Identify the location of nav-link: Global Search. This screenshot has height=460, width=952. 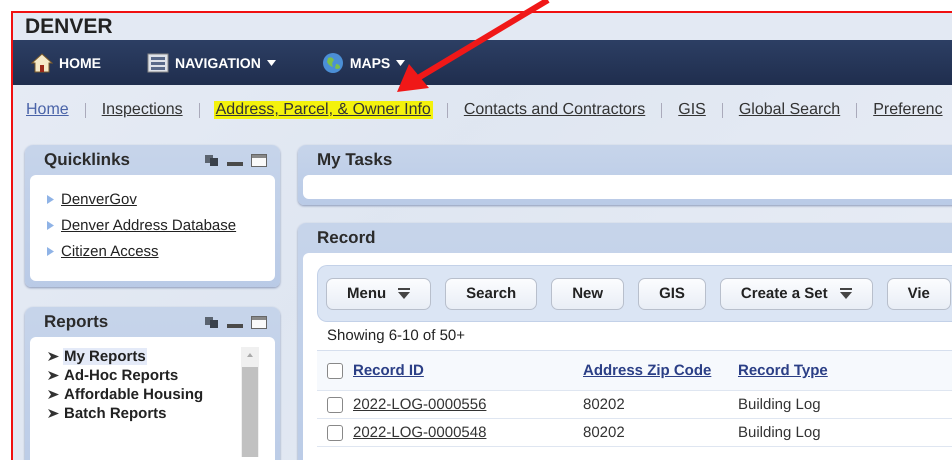
(789, 110).